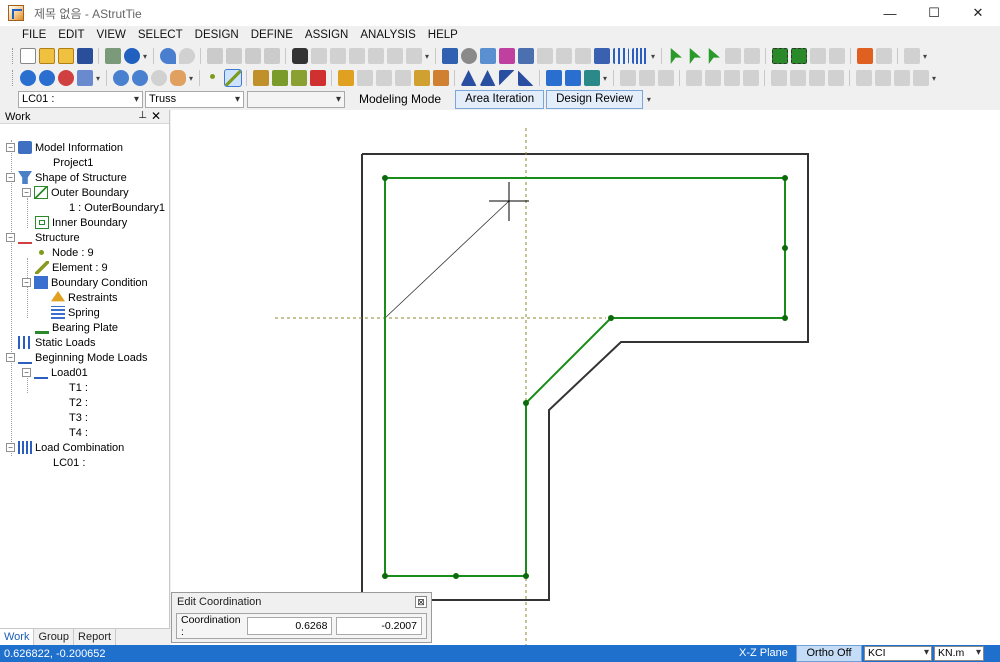  I want to click on coordination-y-input: -0.2007, so click(379, 626).